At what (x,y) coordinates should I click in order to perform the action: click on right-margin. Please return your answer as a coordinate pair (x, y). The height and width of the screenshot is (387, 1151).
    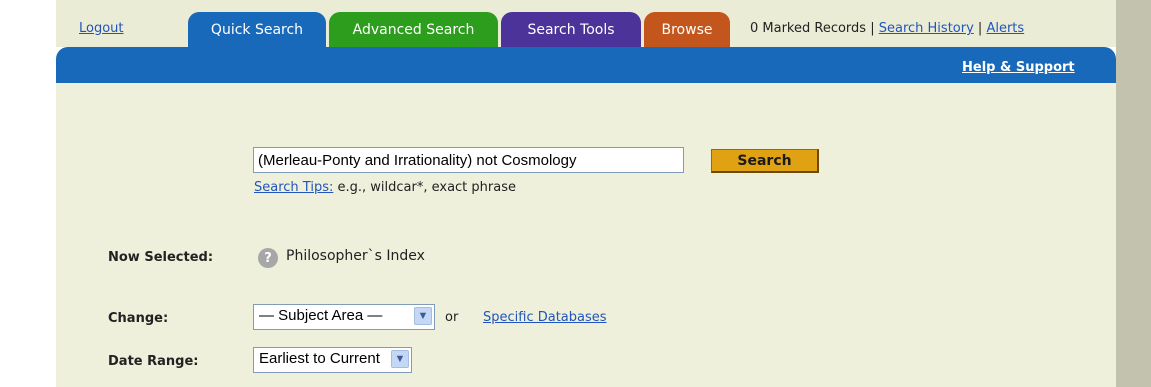
    Looking at the image, I should click on (1133, 193).